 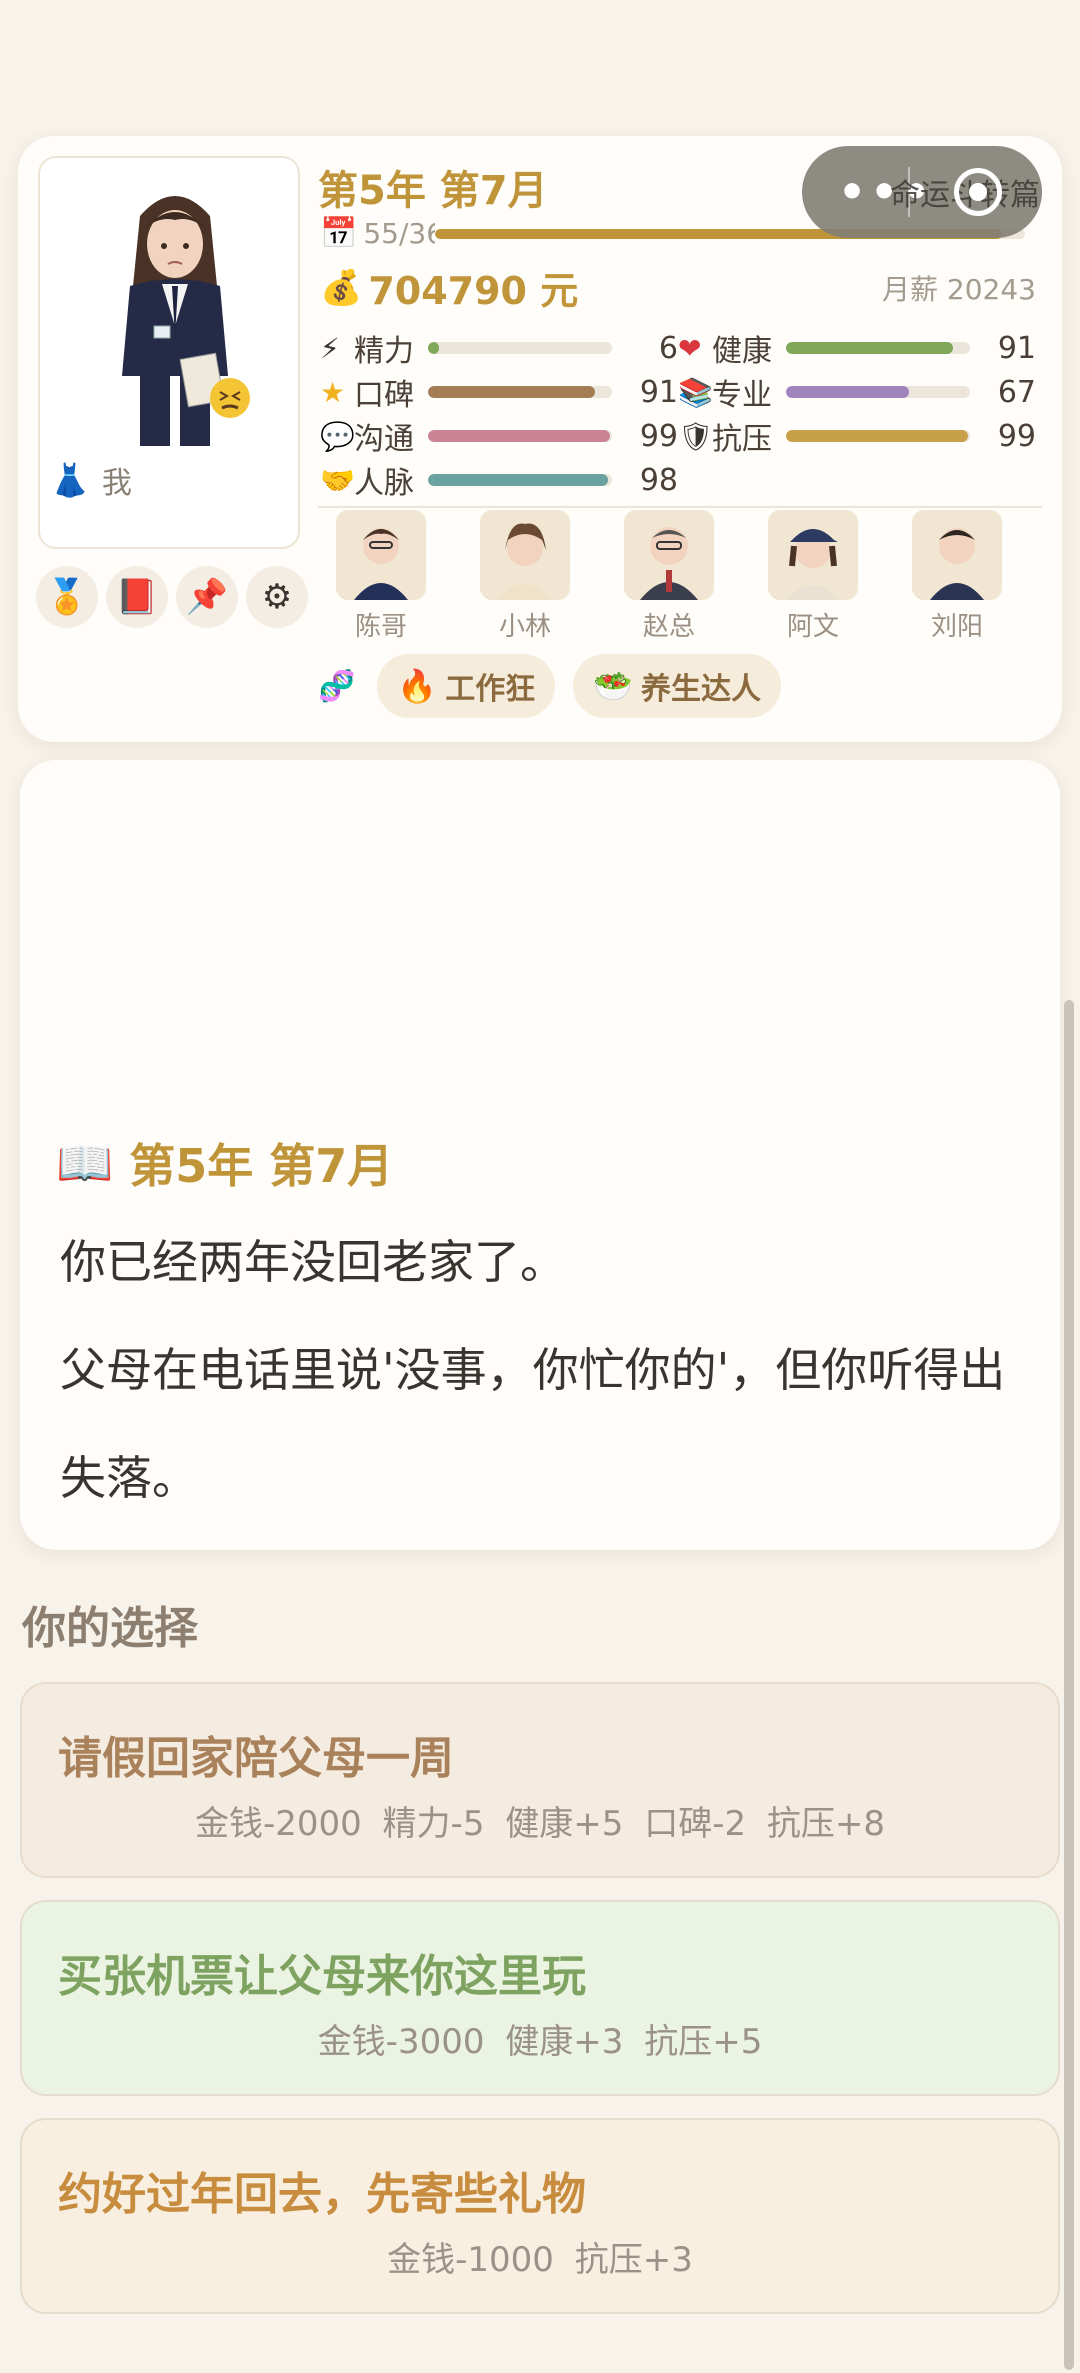 I want to click on divider, so click(x=680, y=507).